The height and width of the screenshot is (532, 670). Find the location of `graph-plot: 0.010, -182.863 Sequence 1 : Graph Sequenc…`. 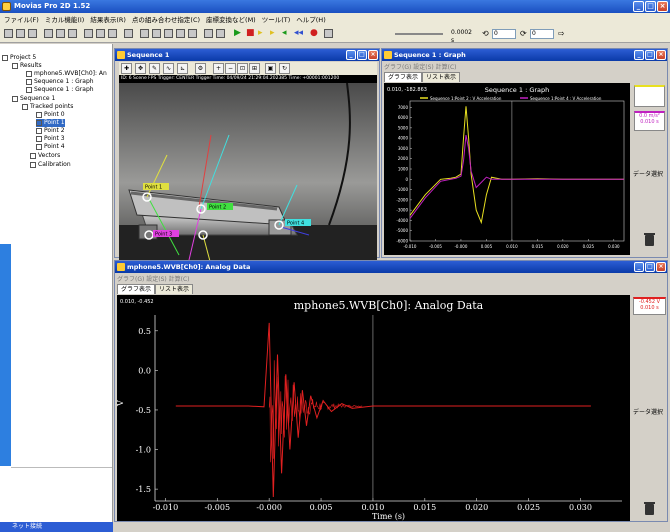

graph-plot: 0.010, -182.863 Sequence 1 : Graph Sequenc… is located at coordinates (507, 169).